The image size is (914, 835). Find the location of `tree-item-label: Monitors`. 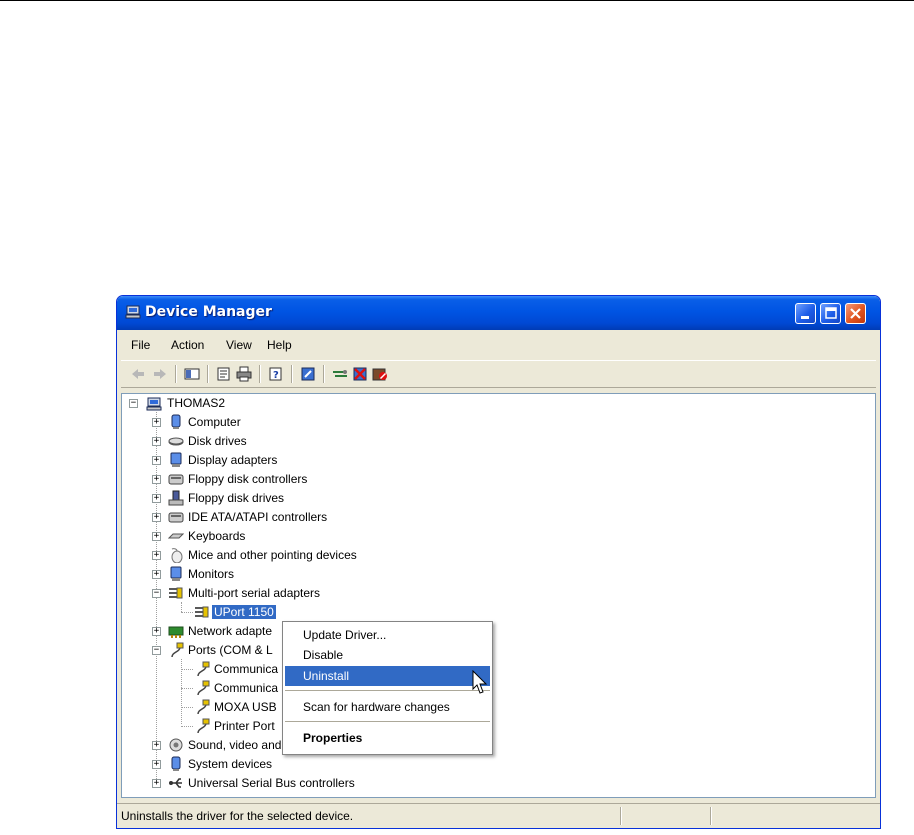

tree-item-label: Monitors is located at coordinates (211, 574).